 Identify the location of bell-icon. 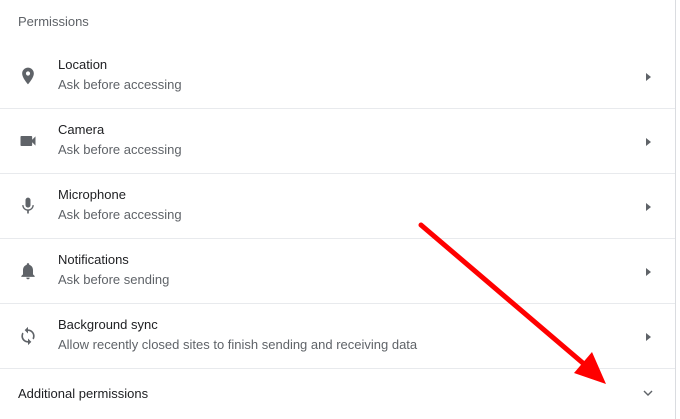
(28, 271).